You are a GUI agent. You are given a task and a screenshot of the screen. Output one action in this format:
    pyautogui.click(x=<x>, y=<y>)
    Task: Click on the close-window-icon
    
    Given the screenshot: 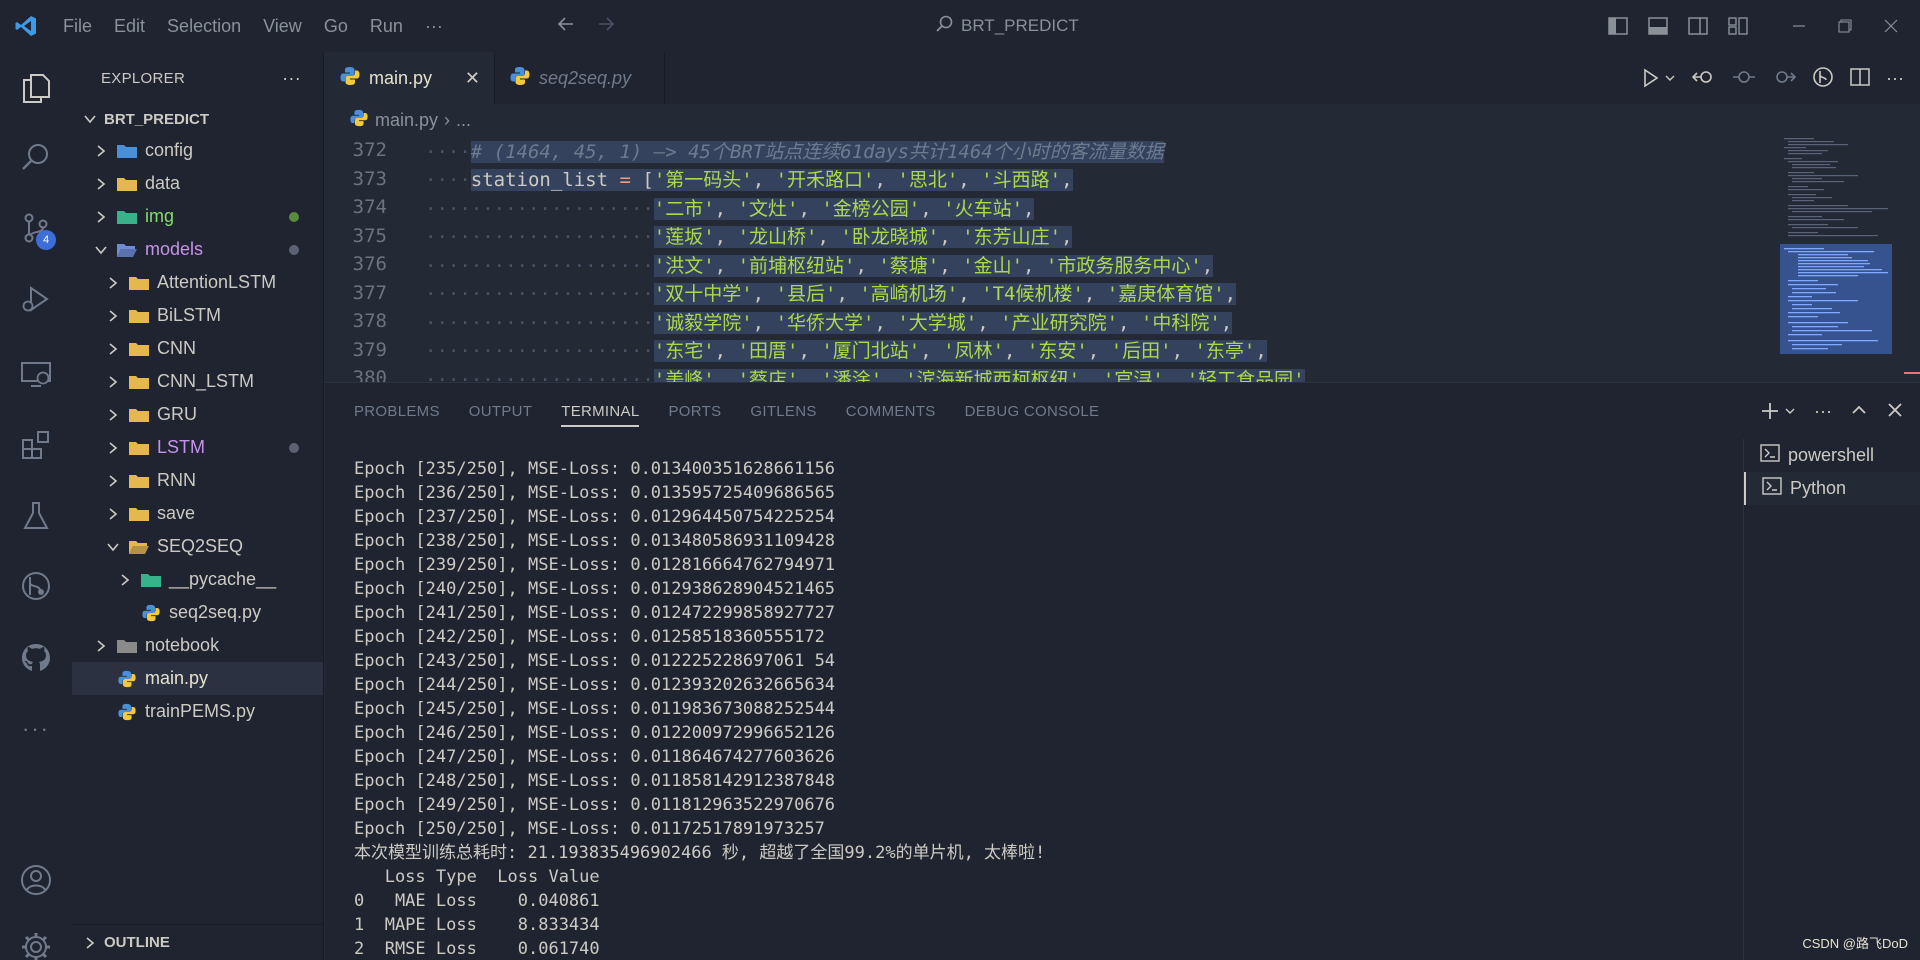 What is the action you would take?
    pyautogui.click(x=1891, y=26)
    